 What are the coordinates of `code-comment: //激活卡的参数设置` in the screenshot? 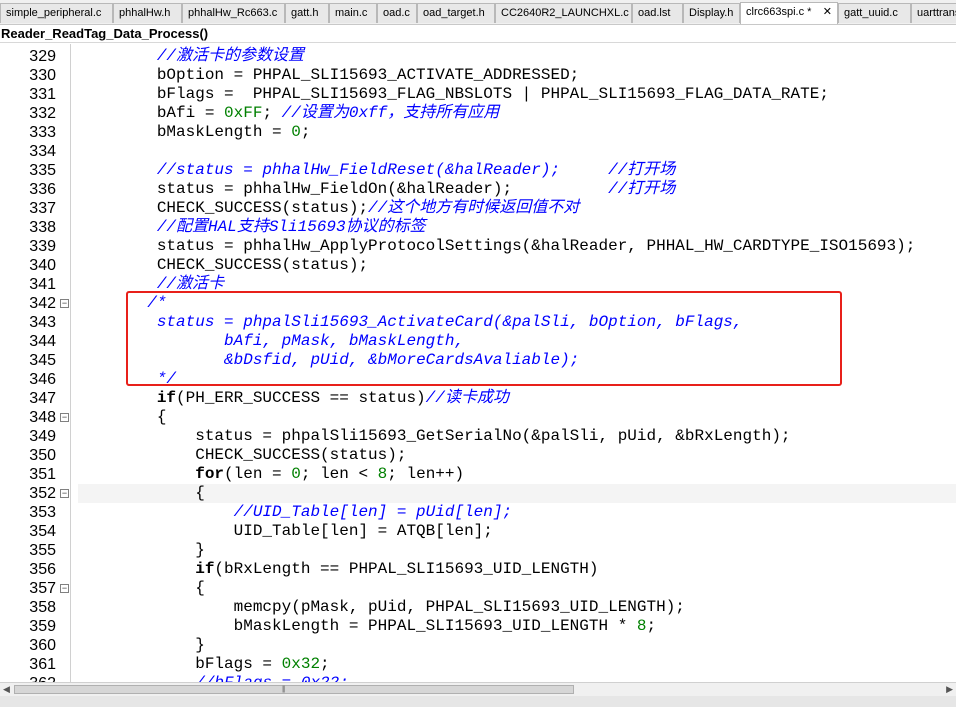 It's located at (230, 56).